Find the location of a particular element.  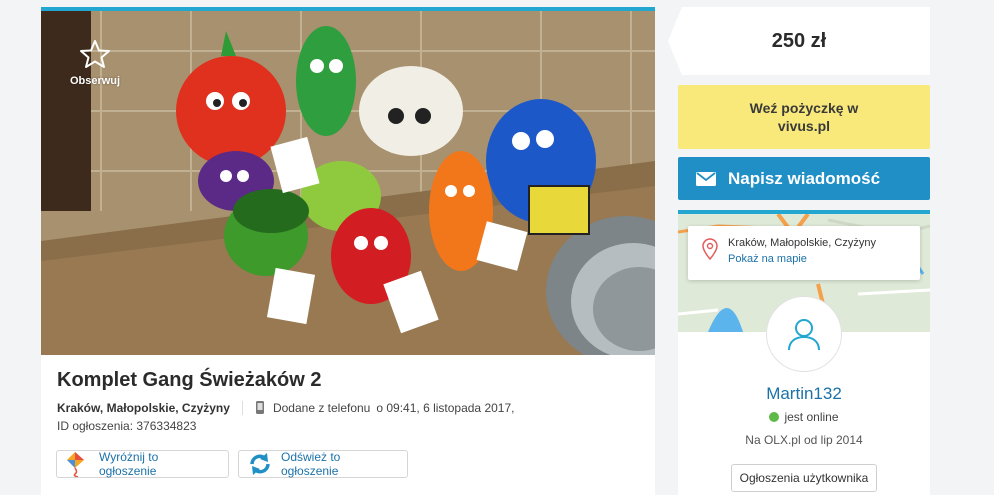

online-dot-icon is located at coordinates (774, 417).